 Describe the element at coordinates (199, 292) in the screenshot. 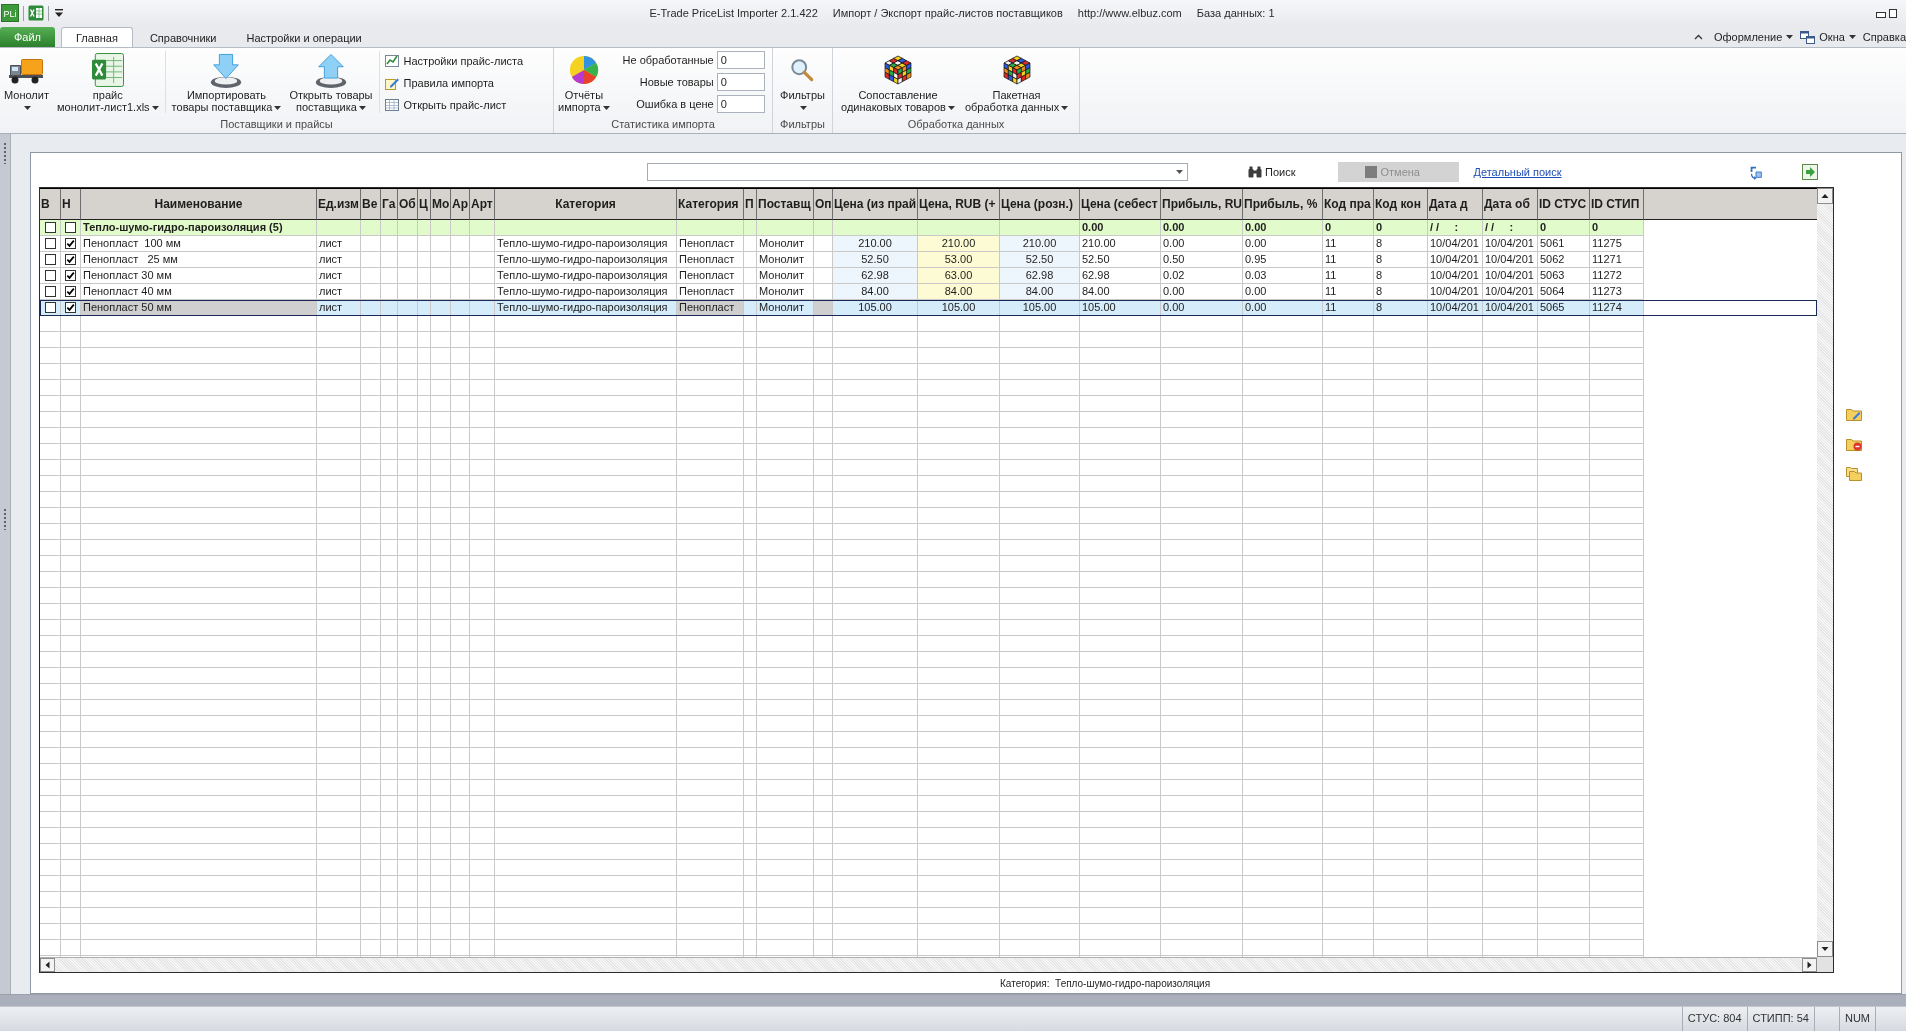

I see `table-cell: Пенопласт 40 мм` at that location.